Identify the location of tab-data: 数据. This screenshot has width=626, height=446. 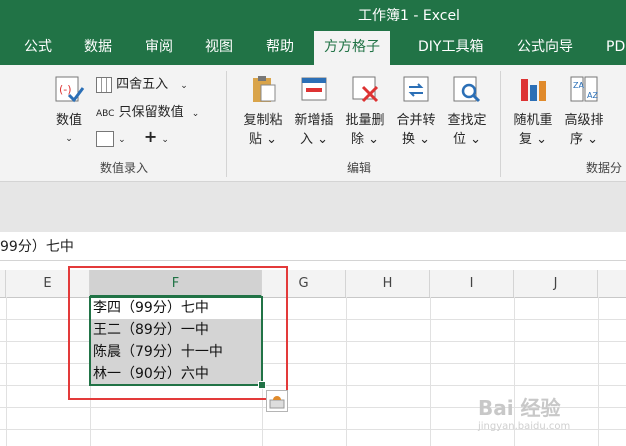
(98, 47).